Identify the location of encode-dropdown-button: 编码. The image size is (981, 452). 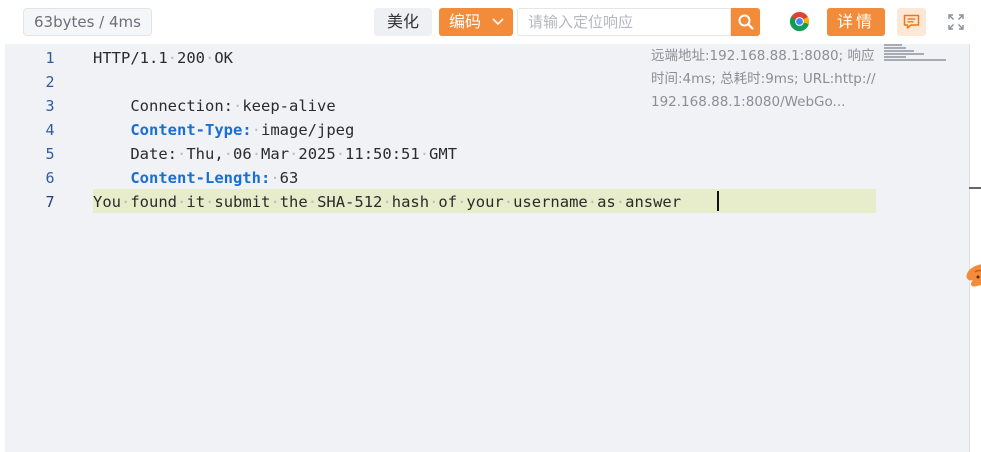
(476, 22).